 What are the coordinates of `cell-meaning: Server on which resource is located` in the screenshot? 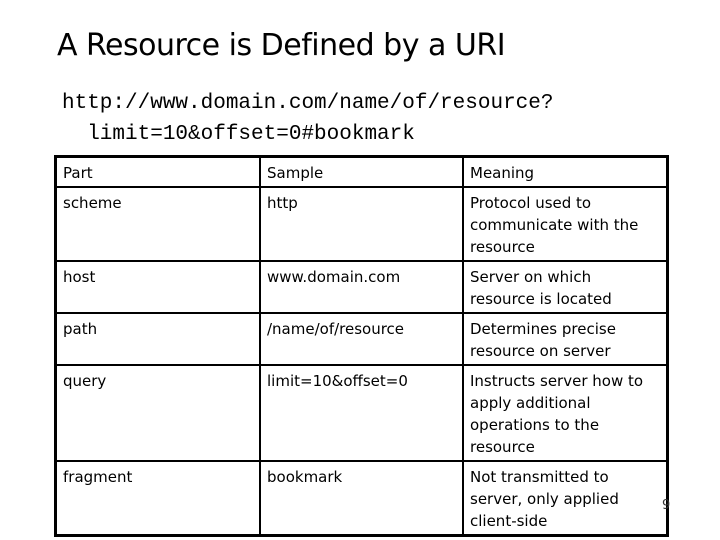 It's located at (565, 287).